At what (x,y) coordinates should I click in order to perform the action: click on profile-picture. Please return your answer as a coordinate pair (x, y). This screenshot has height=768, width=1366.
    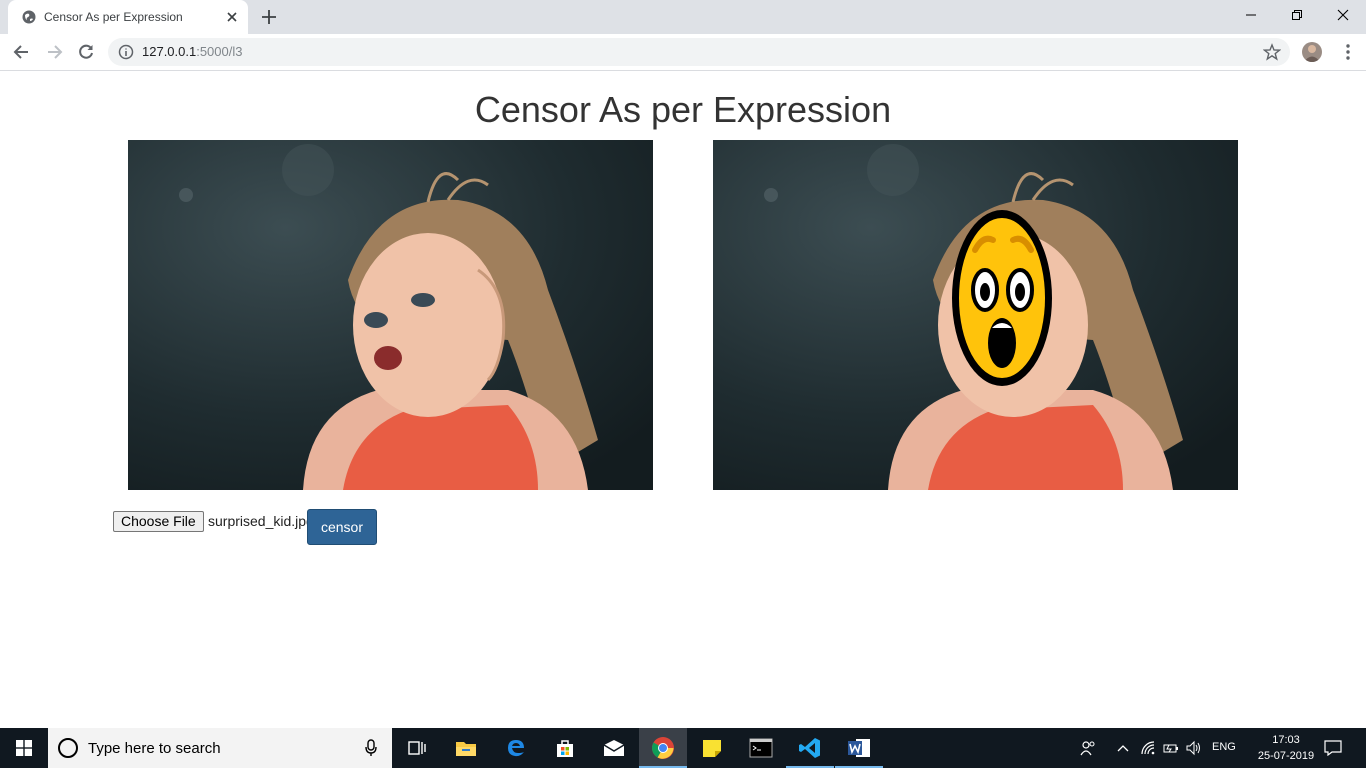
    Looking at the image, I should click on (1312, 53).